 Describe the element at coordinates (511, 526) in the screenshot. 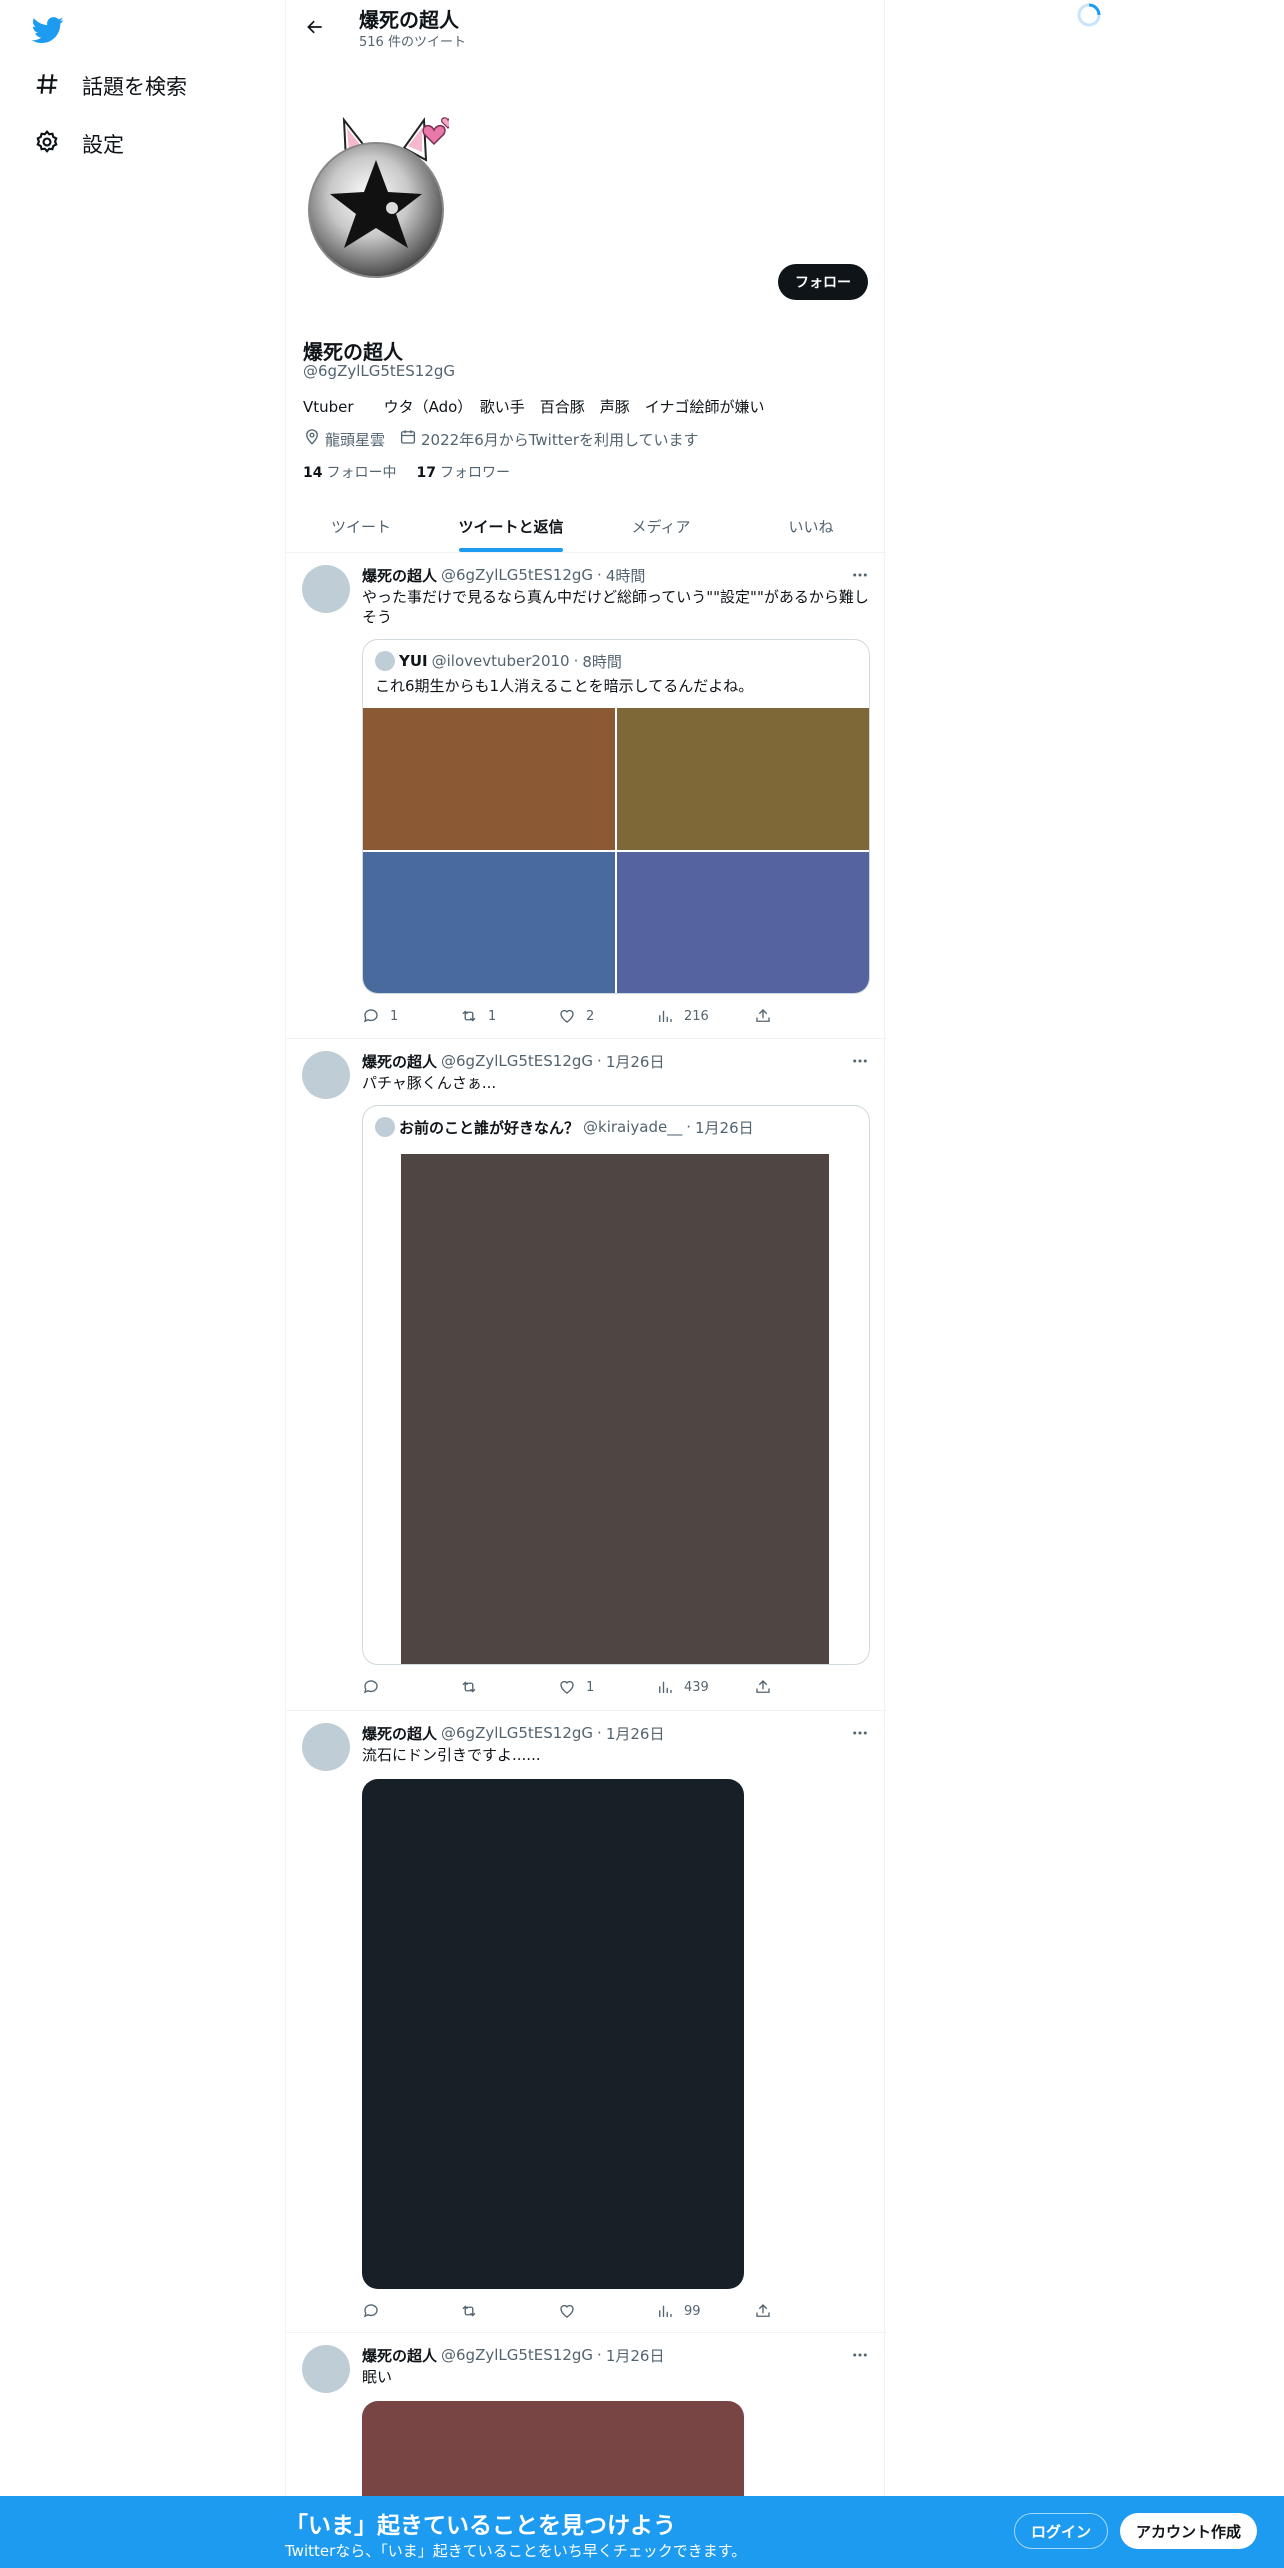

I see `tab-tweets-replies: ツイートと返信` at that location.